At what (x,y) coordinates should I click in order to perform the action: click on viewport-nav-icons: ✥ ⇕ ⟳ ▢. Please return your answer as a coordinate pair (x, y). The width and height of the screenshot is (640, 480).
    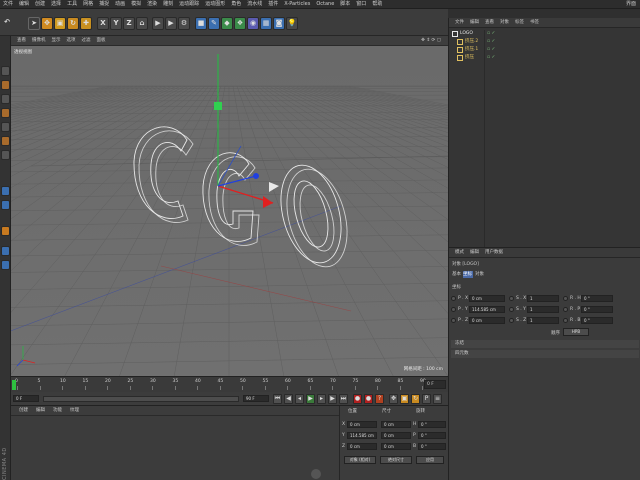
    Looking at the image, I should click on (431, 41).